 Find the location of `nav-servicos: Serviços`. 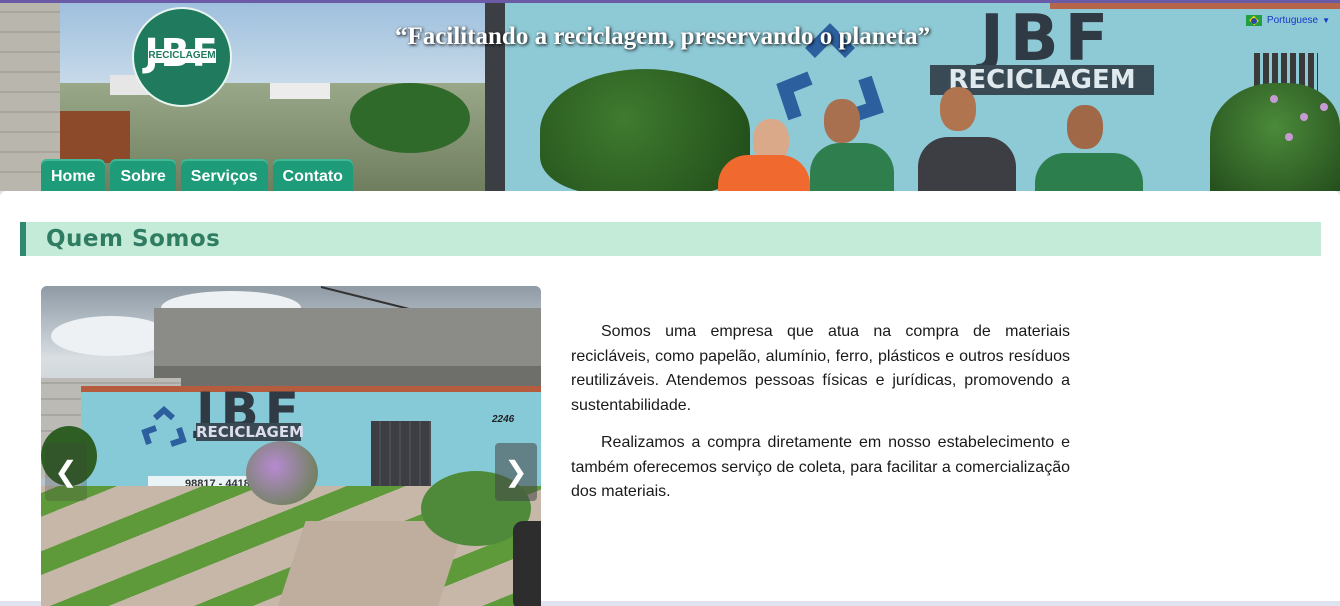

nav-servicos: Serviços is located at coordinates (224, 175).